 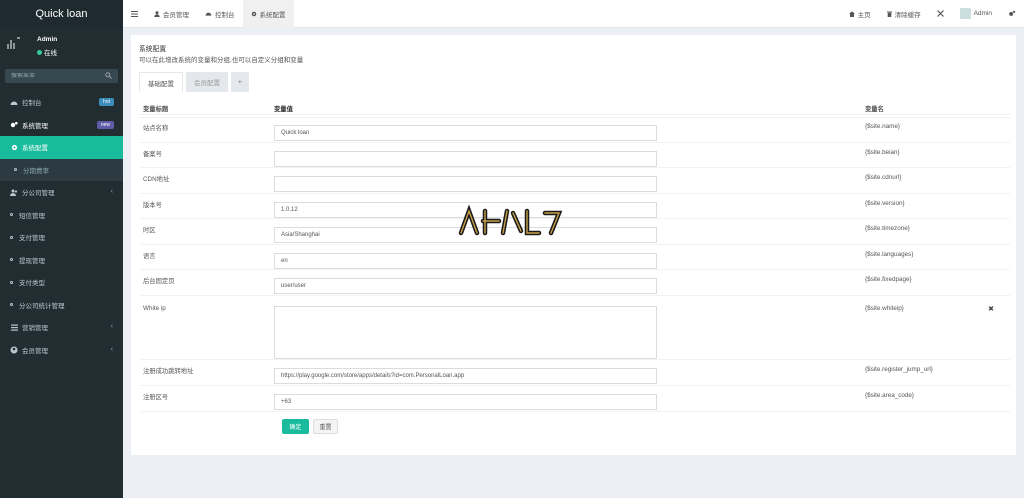 What do you see at coordinates (61, 147) in the screenshot?
I see `sidebar-item-system-config: 系统配置` at bounding box center [61, 147].